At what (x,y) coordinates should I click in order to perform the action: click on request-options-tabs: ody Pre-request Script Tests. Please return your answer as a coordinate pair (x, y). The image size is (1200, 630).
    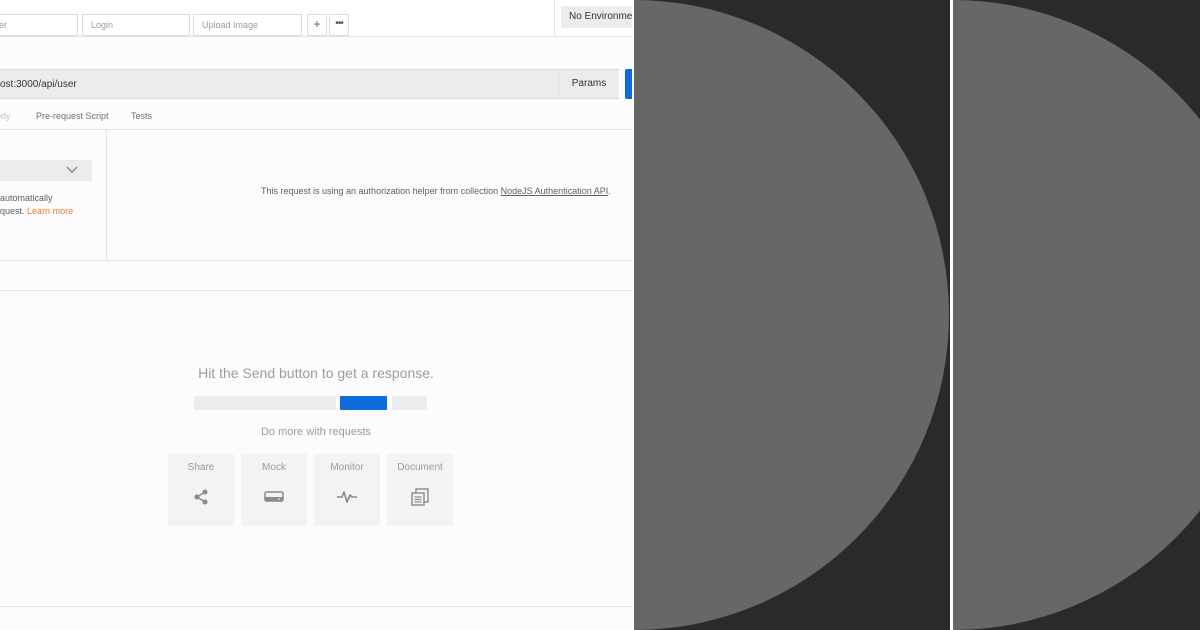
    Looking at the image, I should click on (316, 119).